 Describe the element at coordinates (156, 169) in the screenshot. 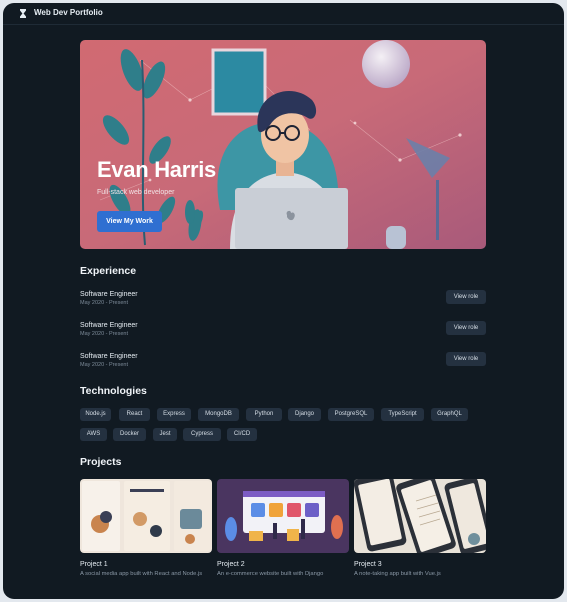

I see `hero-name: Evan Harris` at that location.